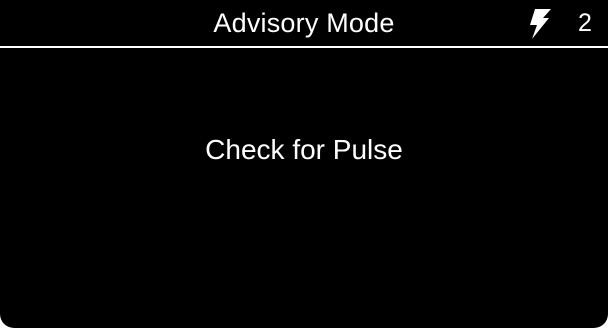 The image size is (608, 328). I want to click on lightning-bolt-icon, so click(540, 24).